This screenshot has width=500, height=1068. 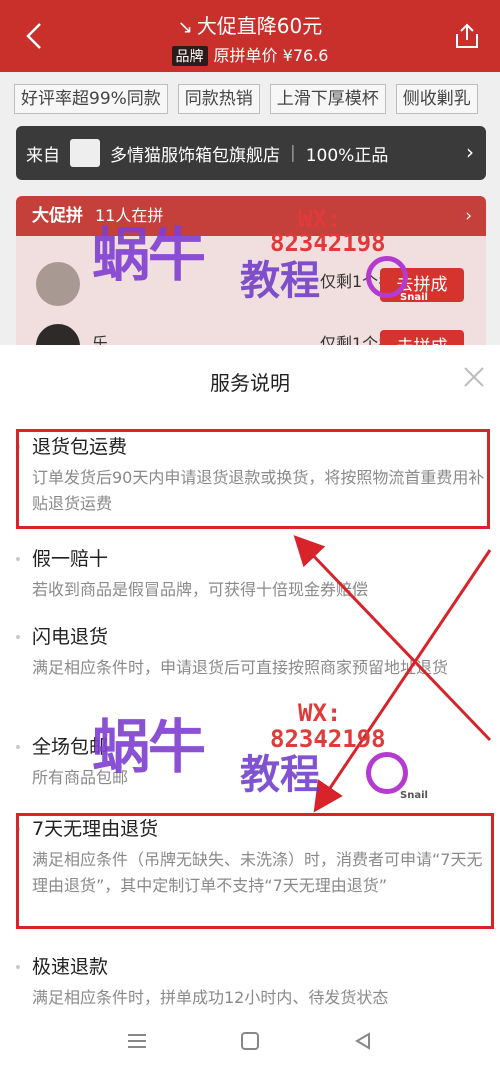 I want to click on home-icon, so click(x=249, y=1040).